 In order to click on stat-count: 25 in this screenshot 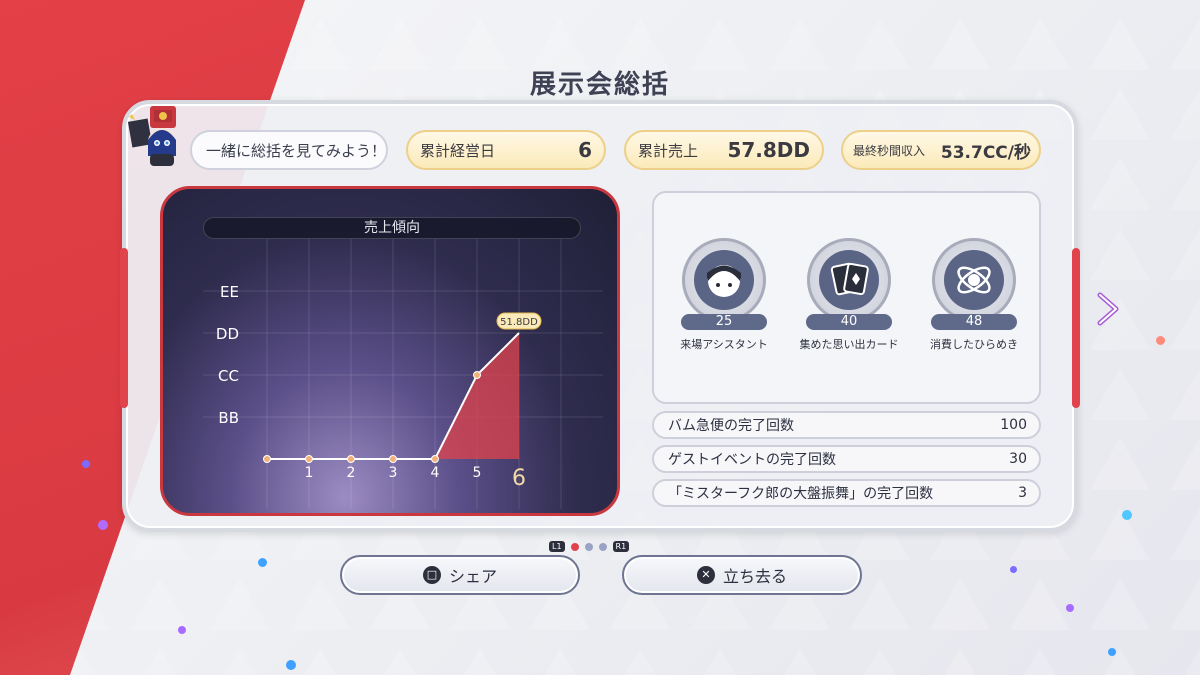, I will do `click(724, 322)`.